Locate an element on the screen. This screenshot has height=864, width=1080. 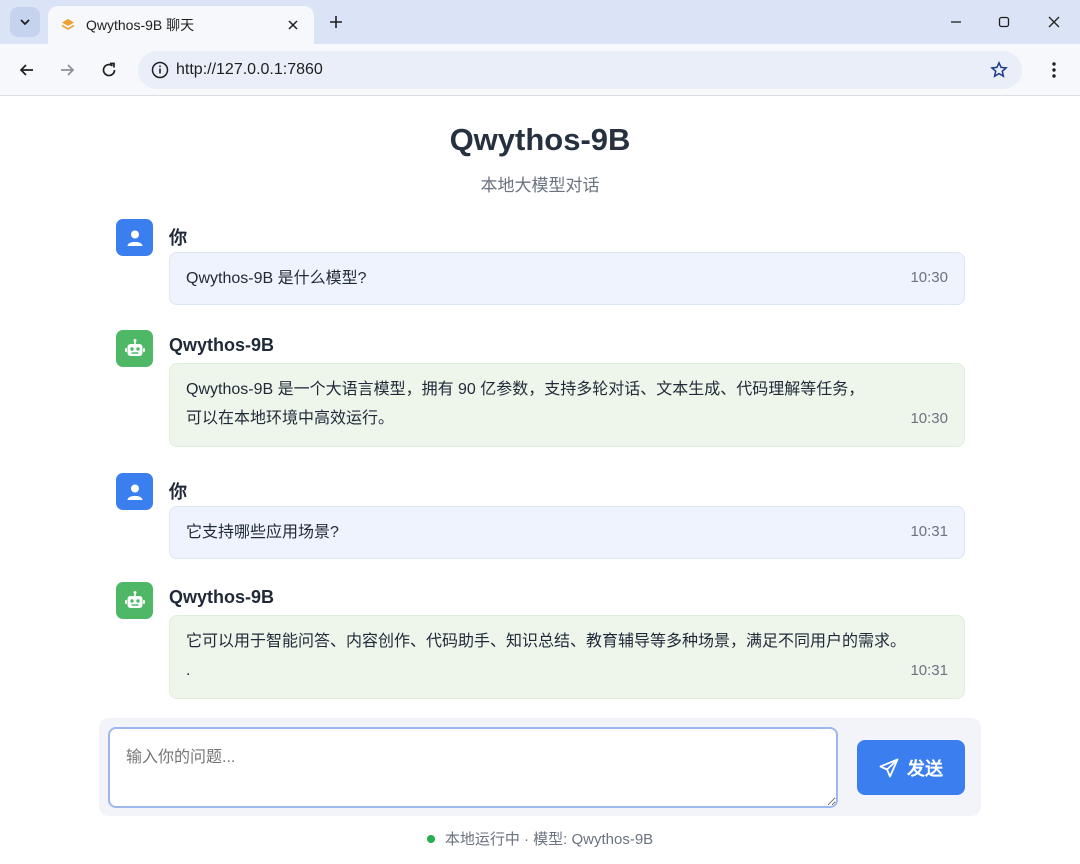
tab-title: Qwythos-9B 聊天 is located at coordinates (140, 25).